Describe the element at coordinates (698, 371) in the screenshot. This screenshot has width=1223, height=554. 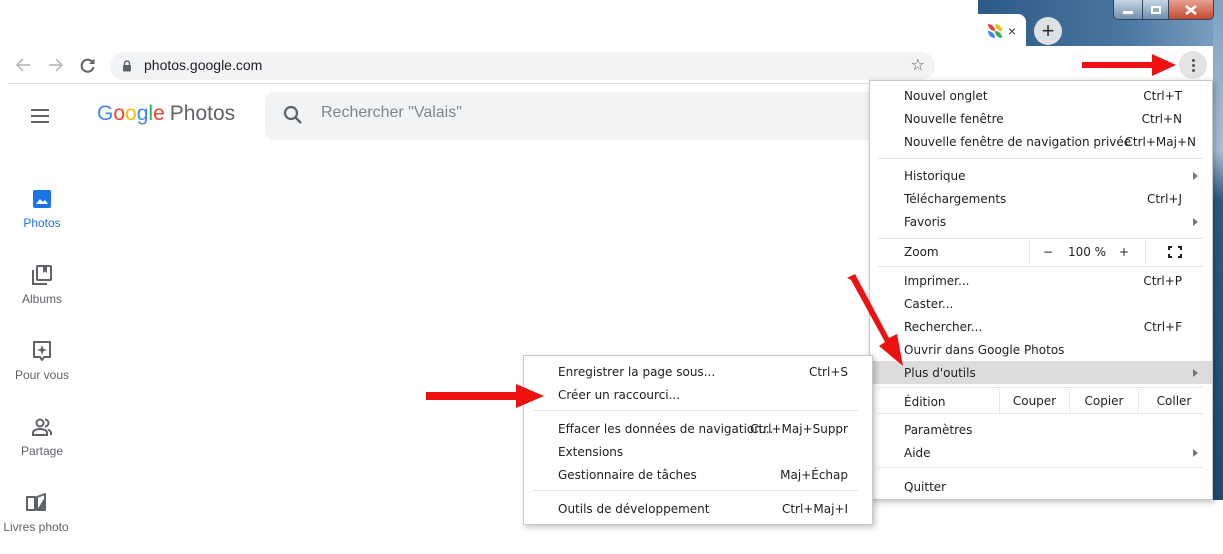
I see `submenu-item-save-page: Enregistrer la page sous... Ctrl+S` at that location.